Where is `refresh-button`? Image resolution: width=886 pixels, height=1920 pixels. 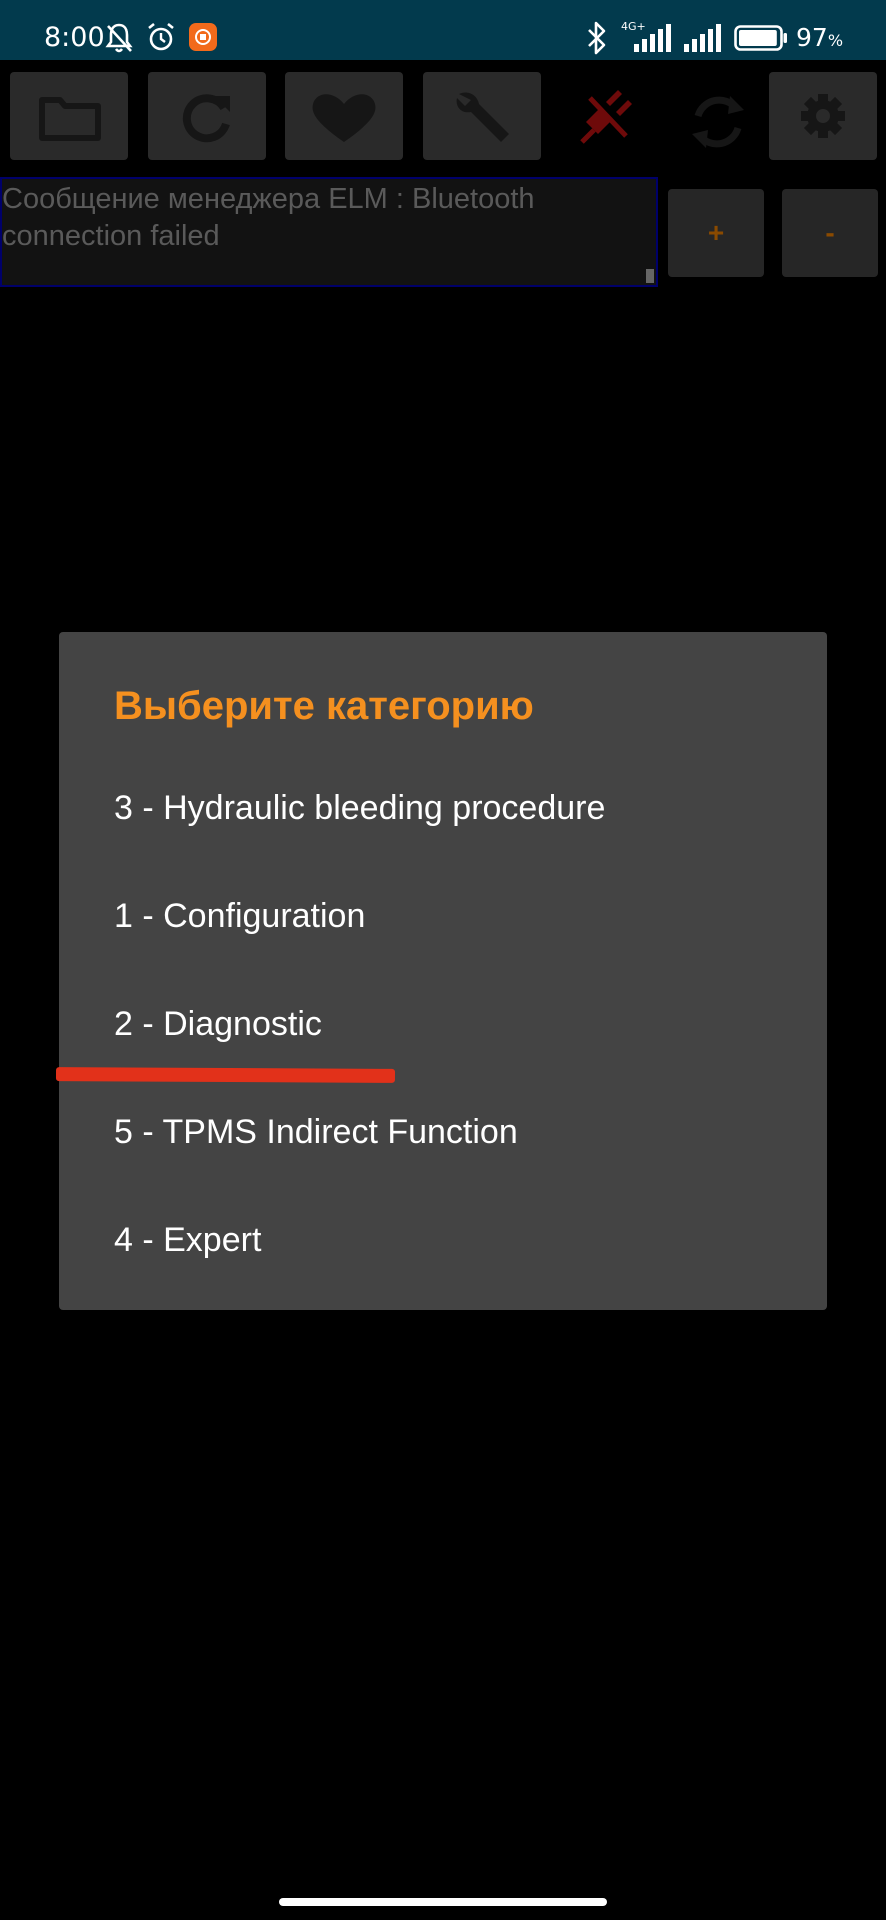 refresh-button is located at coordinates (207, 116).